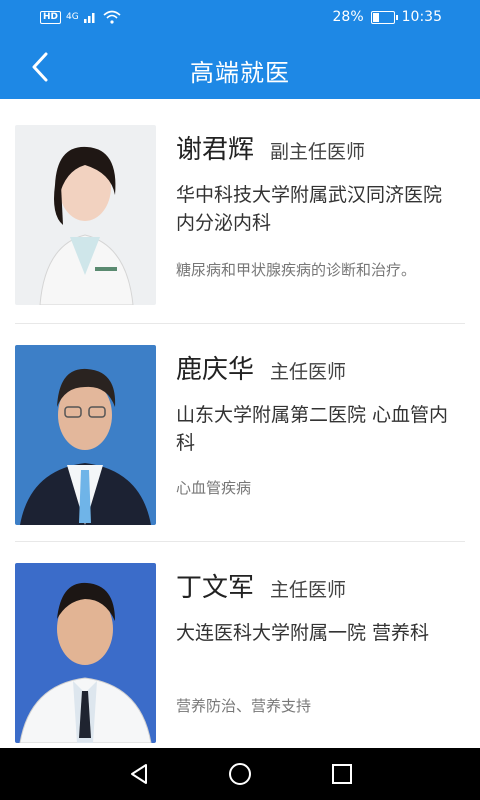 The height and width of the screenshot is (800, 480). What do you see at coordinates (384, 17) in the screenshot?
I see `battery-icon` at bounding box center [384, 17].